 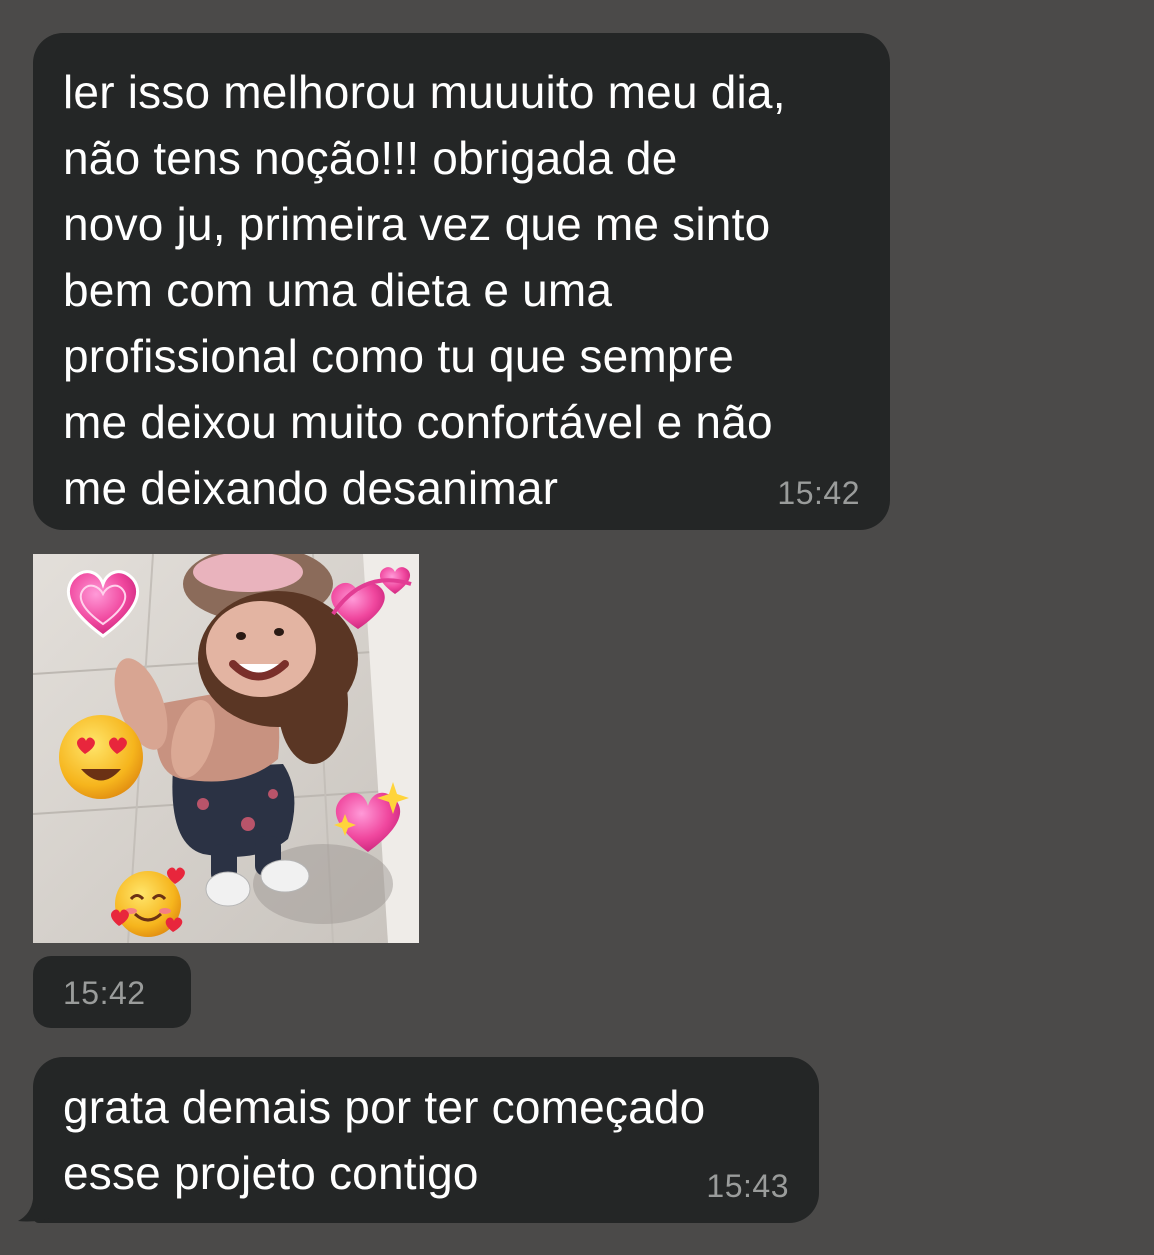 I want to click on message-timestamp: 15:43, so click(x=747, y=1186).